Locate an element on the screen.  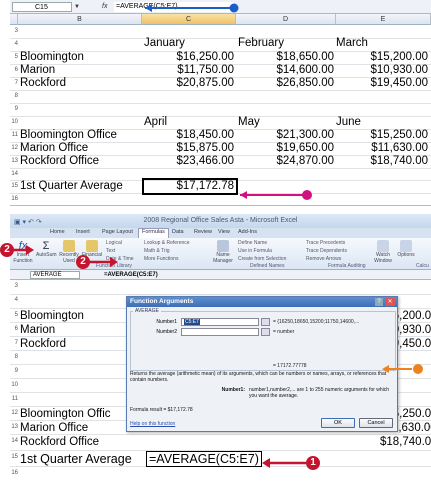
sales-value: $20,875.00 is located at coordinates (189, 83).